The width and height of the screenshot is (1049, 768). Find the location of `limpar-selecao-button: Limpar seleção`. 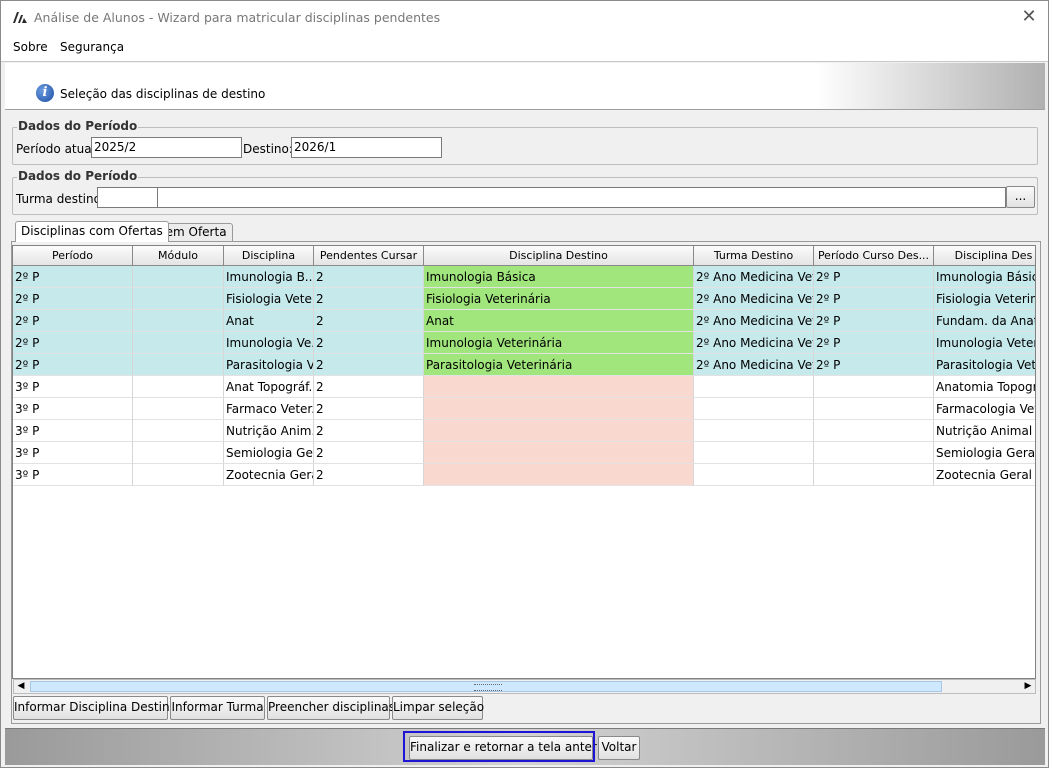

limpar-selecao-button: Limpar seleção is located at coordinates (438, 708).